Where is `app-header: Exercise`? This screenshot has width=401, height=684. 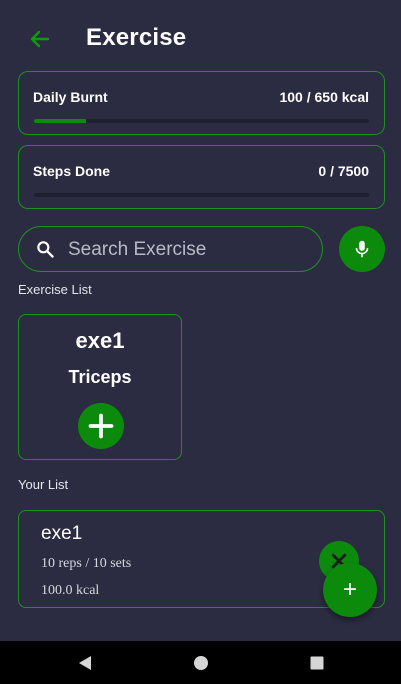 app-header: Exercise is located at coordinates (200, 40).